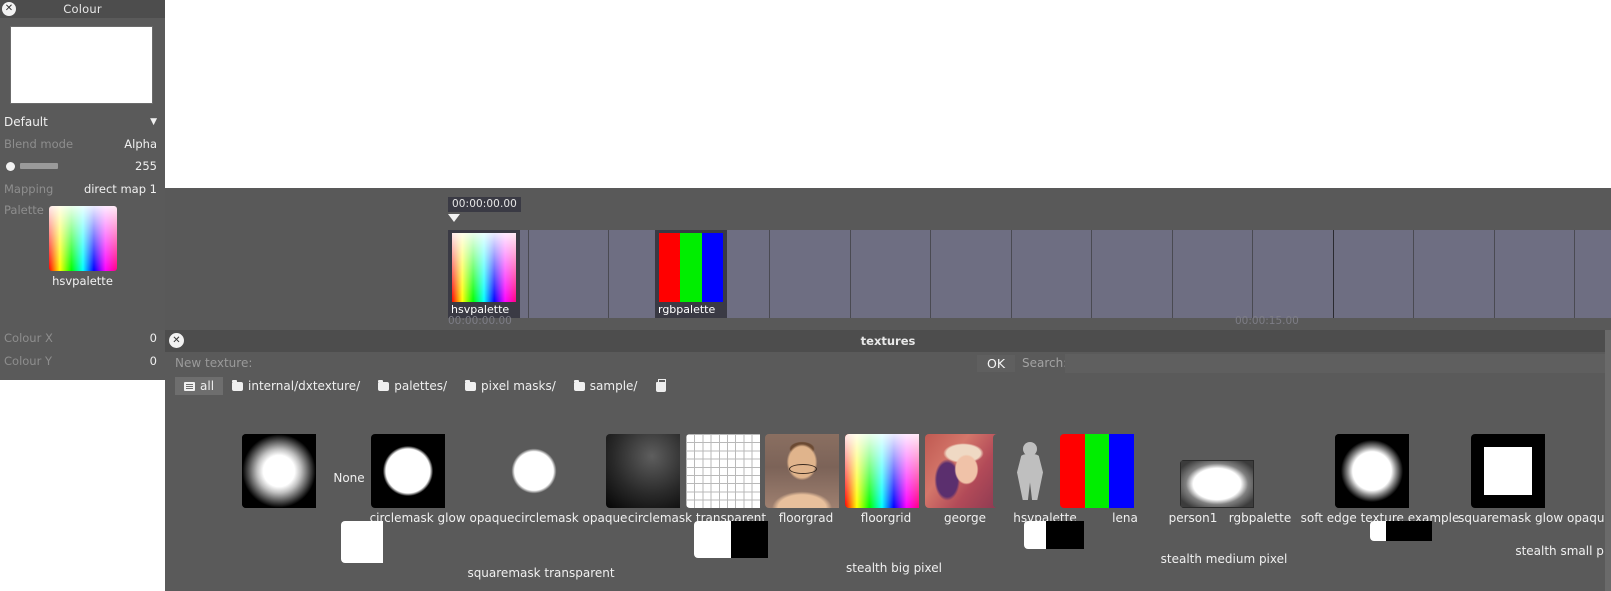  I want to click on alpha-slider-knob, so click(10, 166).